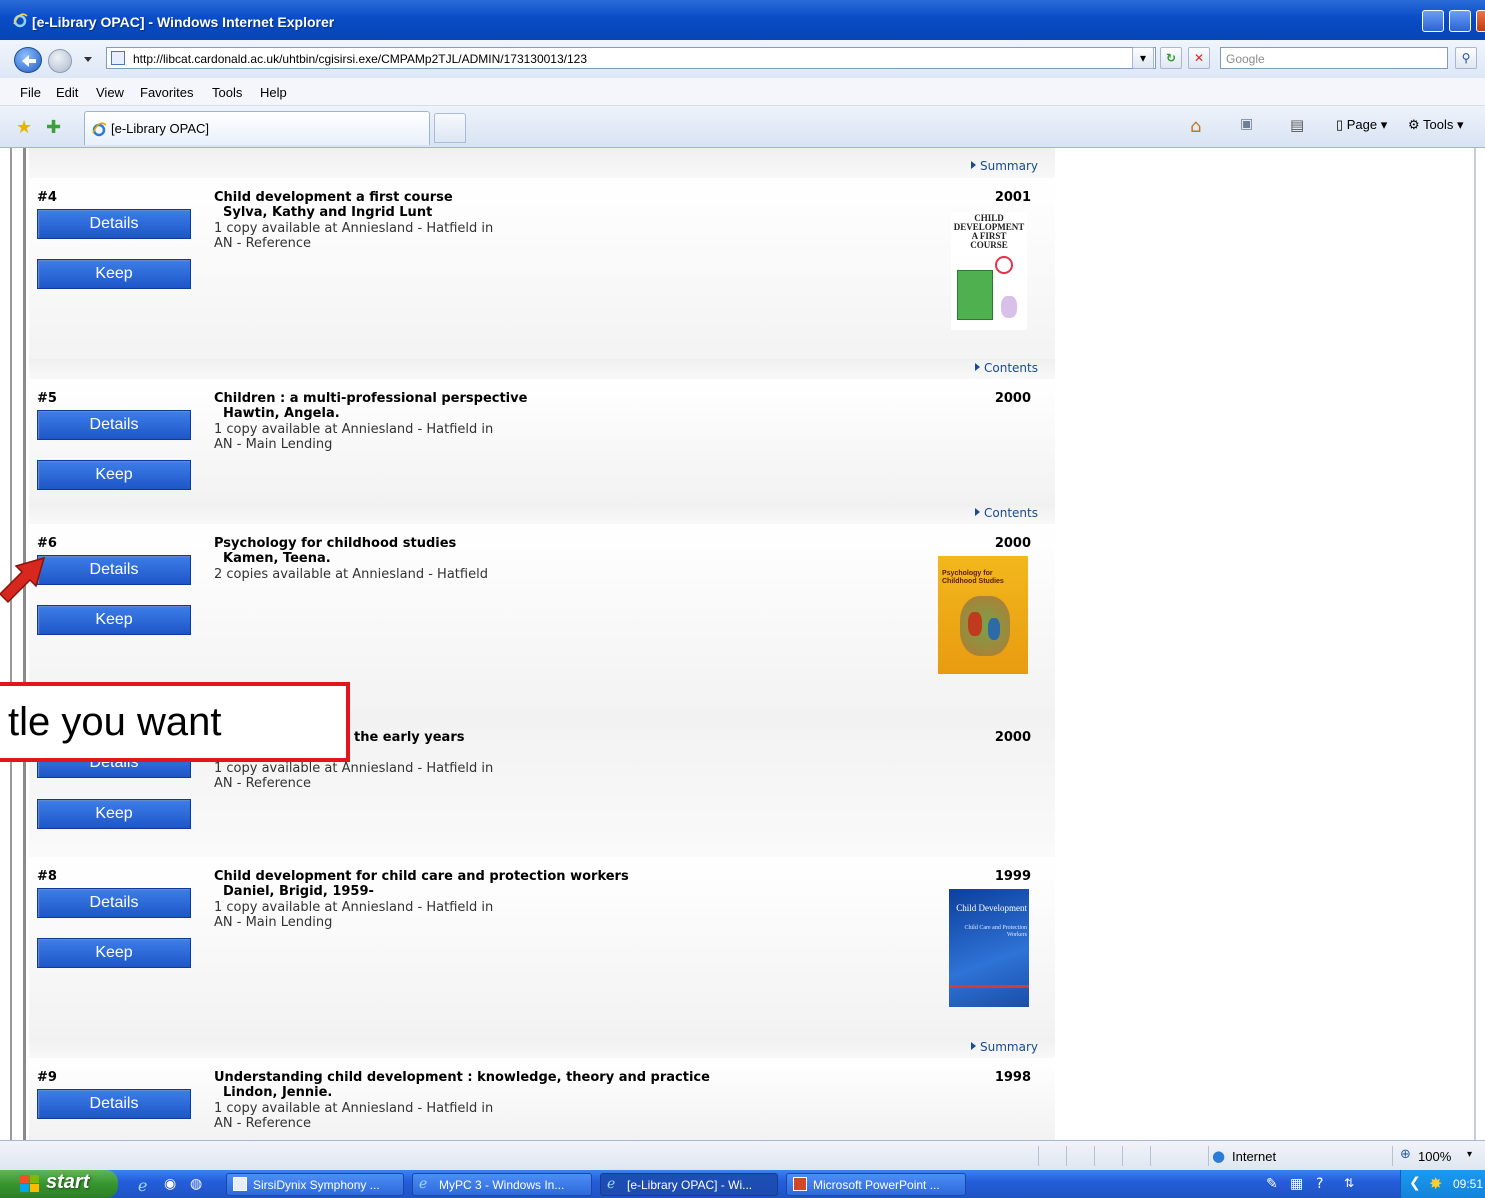 The image size is (1485, 1198). Describe the element at coordinates (1460, 21) in the screenshot. I see `restore-button` at that location.